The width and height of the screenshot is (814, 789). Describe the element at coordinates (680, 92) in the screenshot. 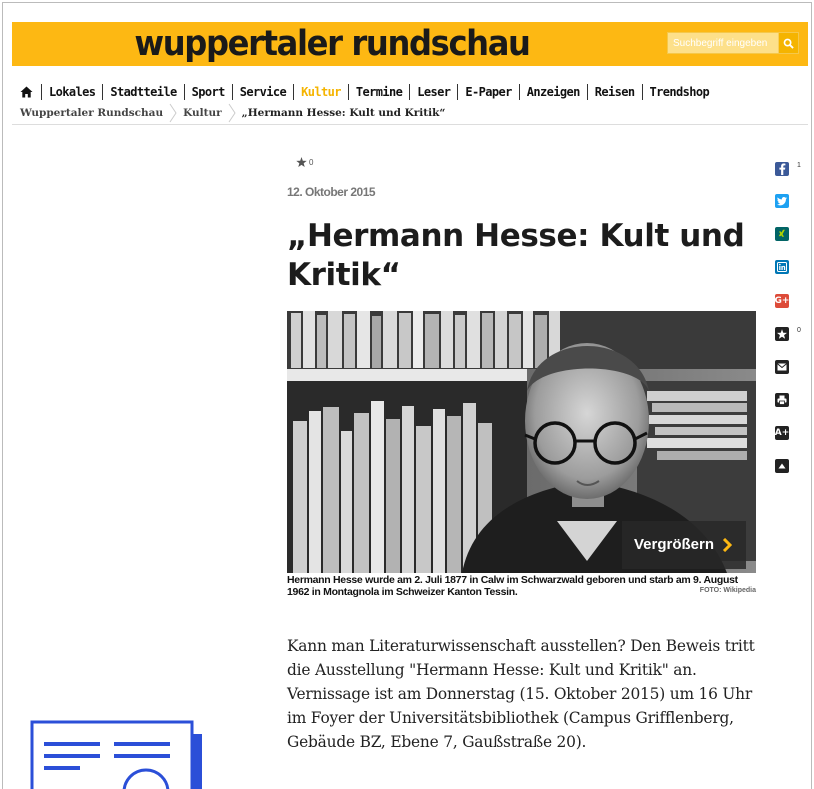

I see `nav-item-trendshop: Trendshop` at that location.